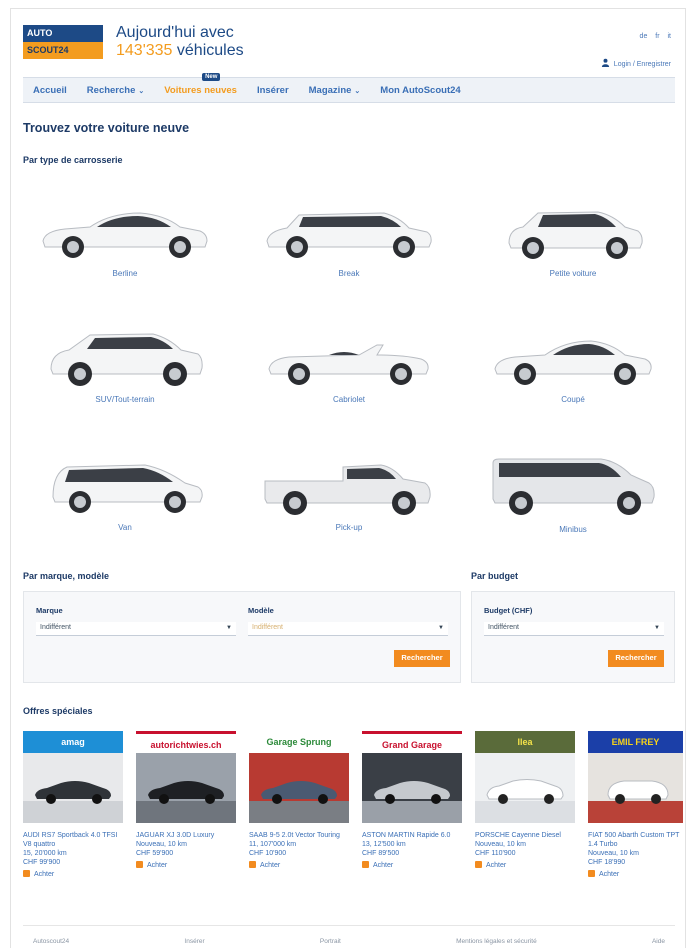  Describe the element at coordinates (111, 90) in the screenshot. I see `nav-recherche-label: Recherche` at that location.